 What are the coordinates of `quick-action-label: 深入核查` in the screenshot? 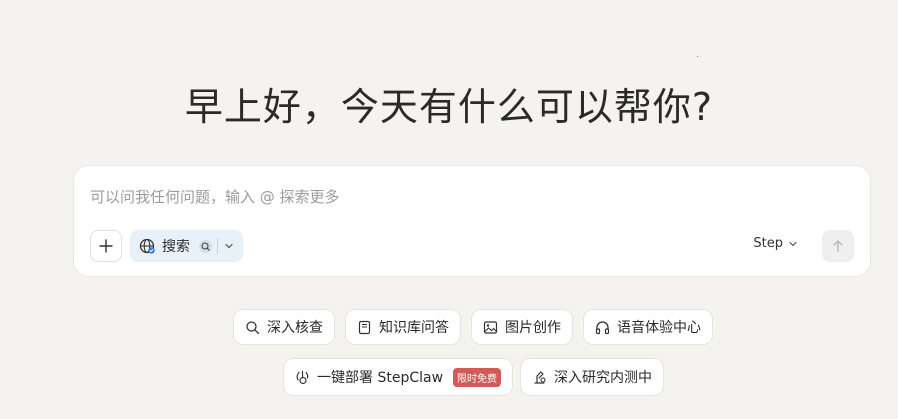 It's located at (295, 328).